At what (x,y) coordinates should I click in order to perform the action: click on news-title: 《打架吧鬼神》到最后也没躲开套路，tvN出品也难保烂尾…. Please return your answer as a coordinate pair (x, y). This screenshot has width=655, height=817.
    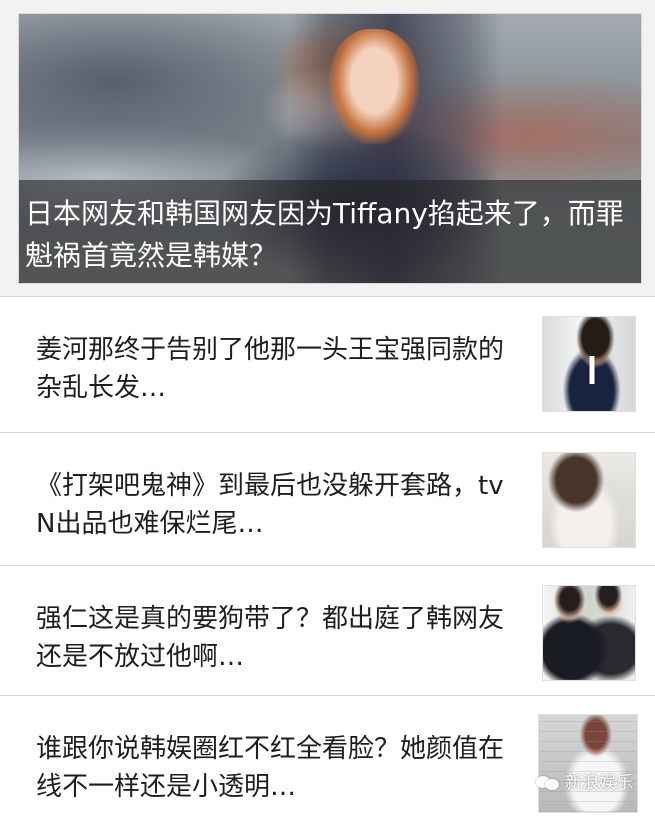
    Looking at the image, I should click on (270, 505).